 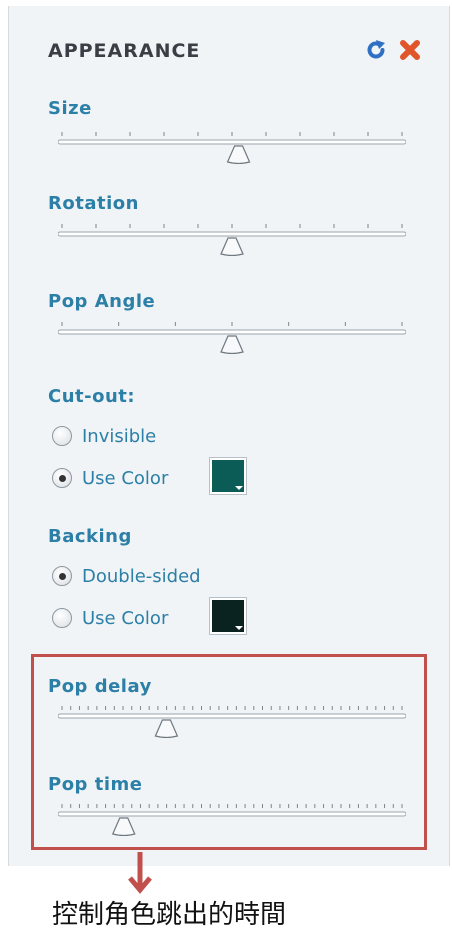 I want to click on pop-angle-label: Pop Angle, so click(x=102, y=301).